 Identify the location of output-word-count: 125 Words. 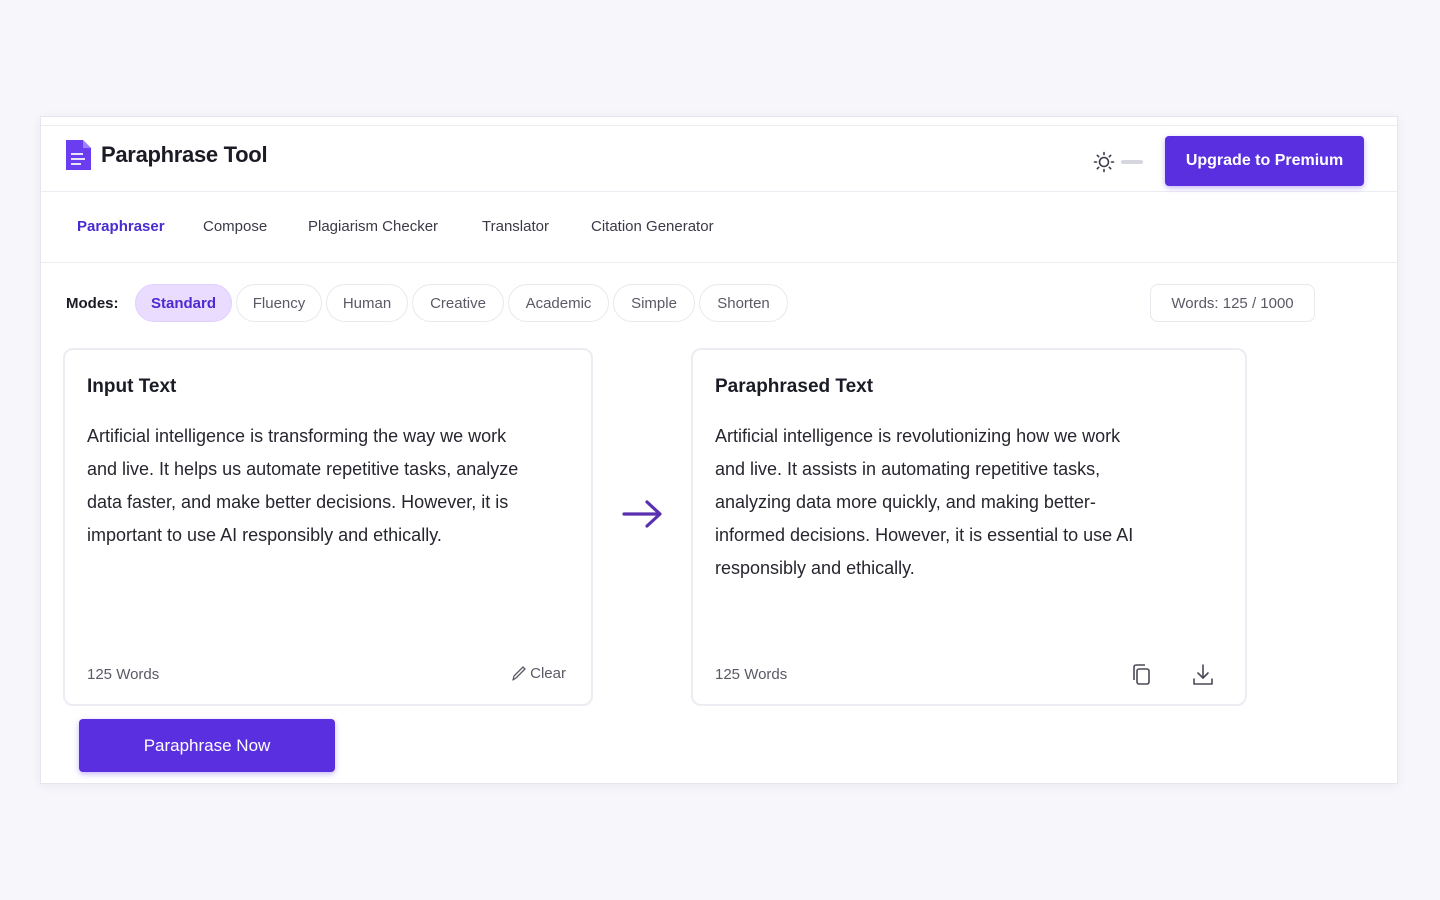
(751, 674).